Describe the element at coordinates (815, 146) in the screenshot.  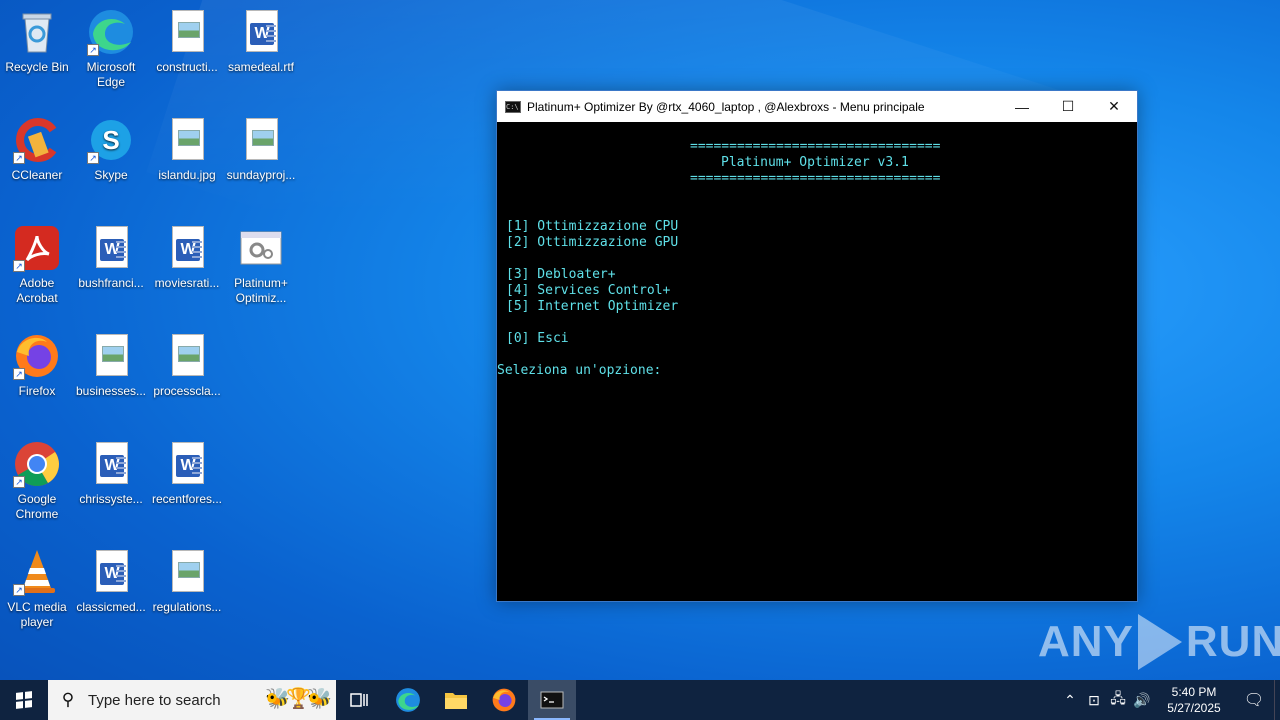
I see `banner-rule-top: ================================` at that location.